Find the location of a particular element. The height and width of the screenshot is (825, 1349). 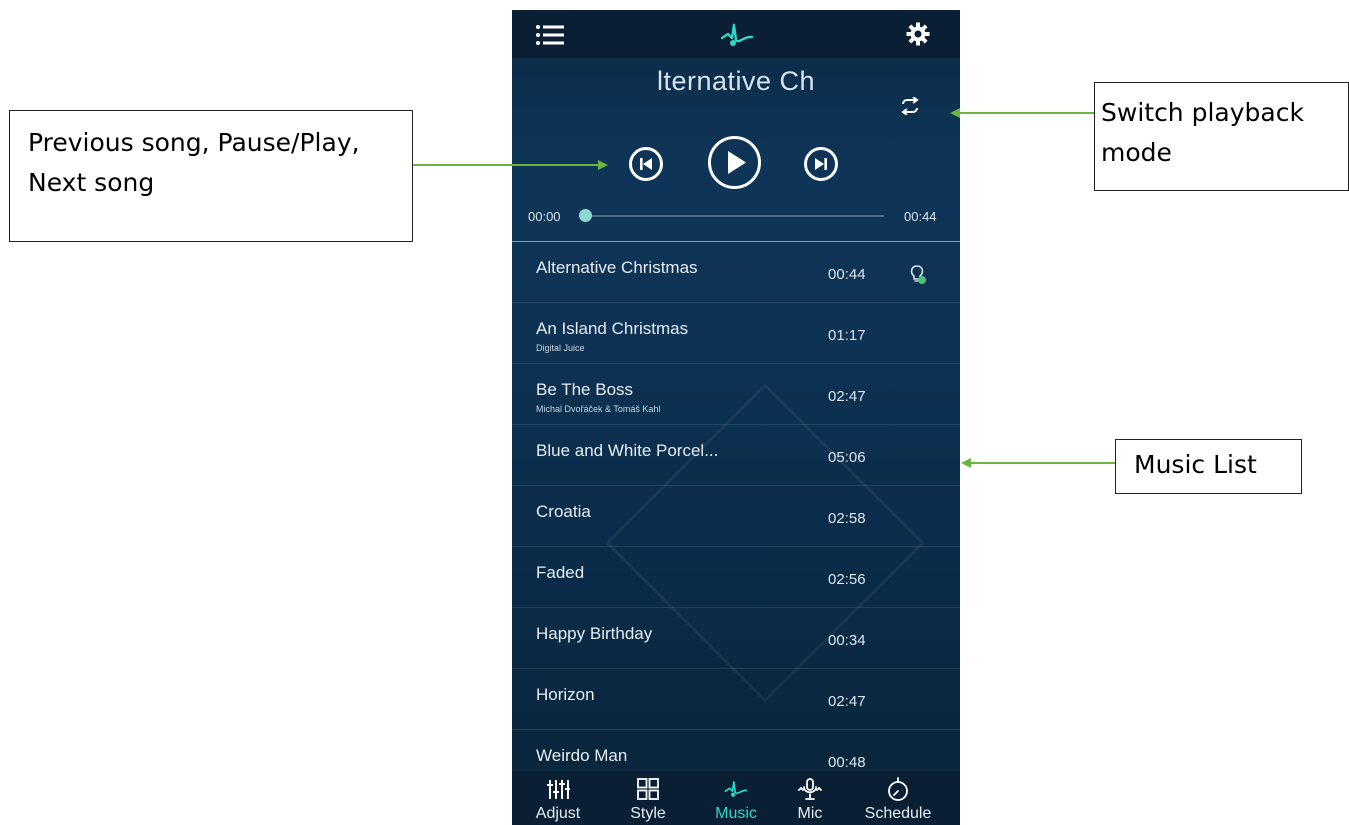

microphone-icon is located at coordinates (810, 789).